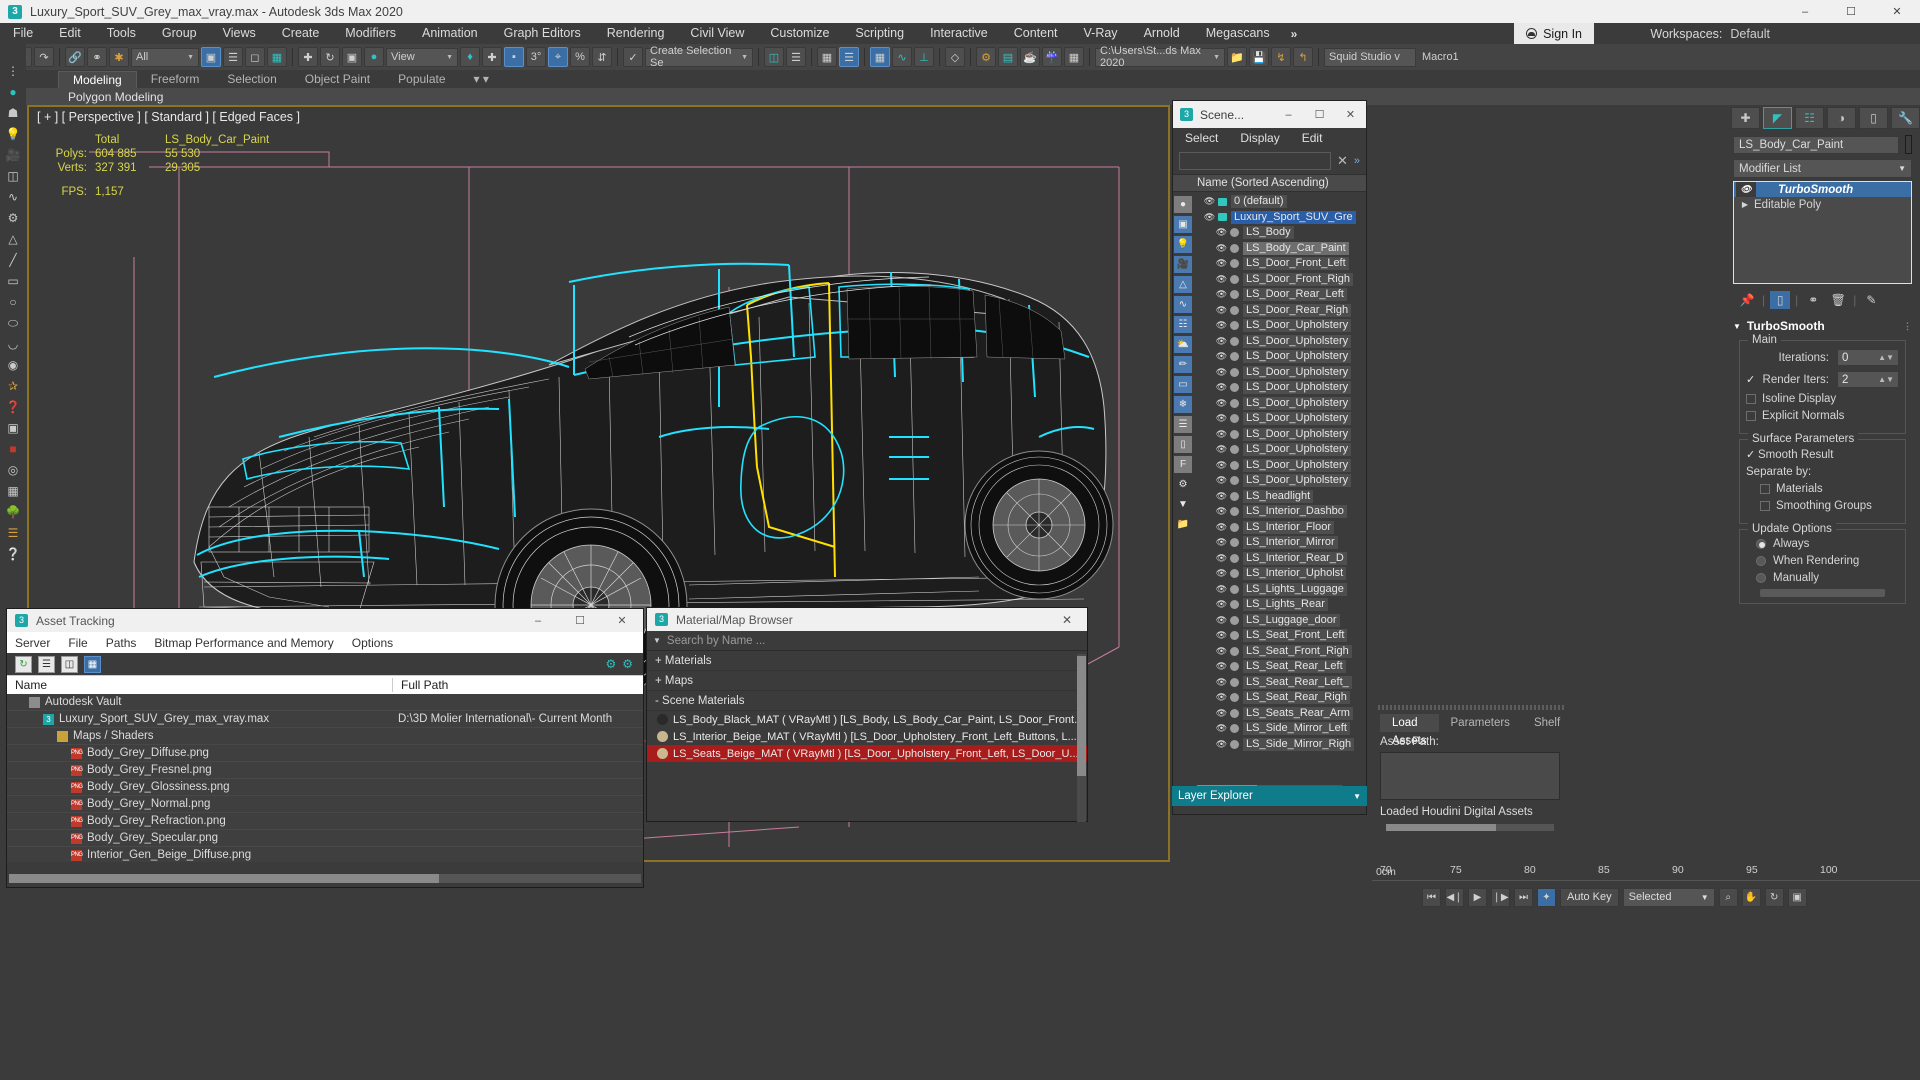 Image resolution: width=1920 pixels, height=1080 pixels. Describe the element at coordinates (1183, 224) in the screenshot. I see `select-geometry-icon: ▣` at that location.